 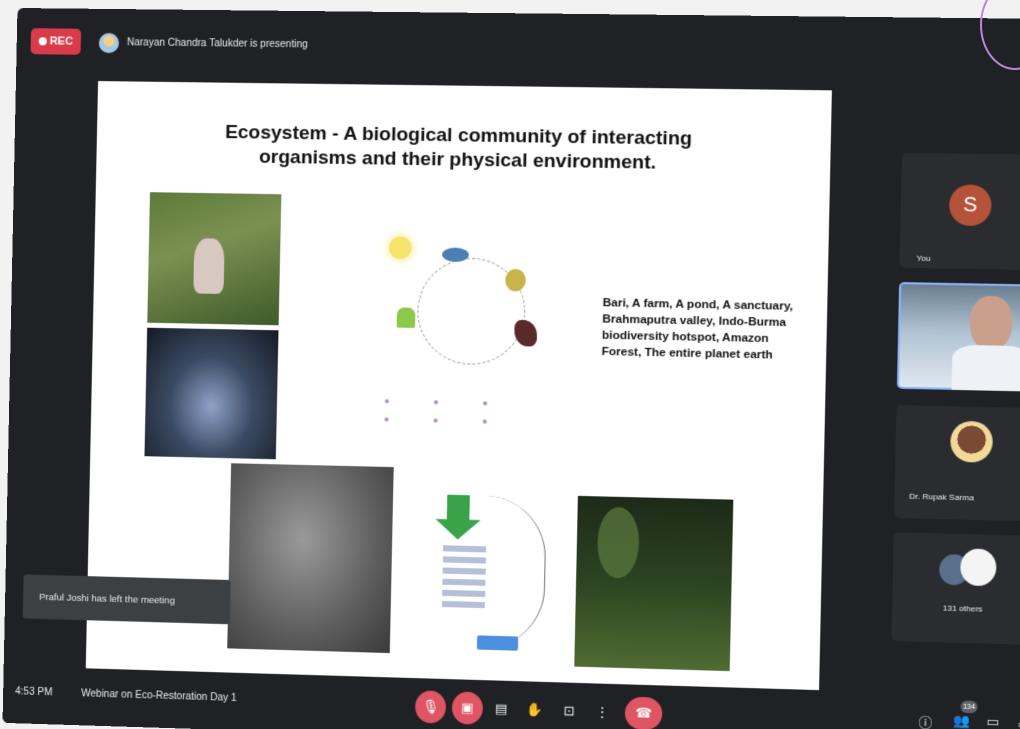 I want to click on recording-label: REC, so click(x=61, y=41).